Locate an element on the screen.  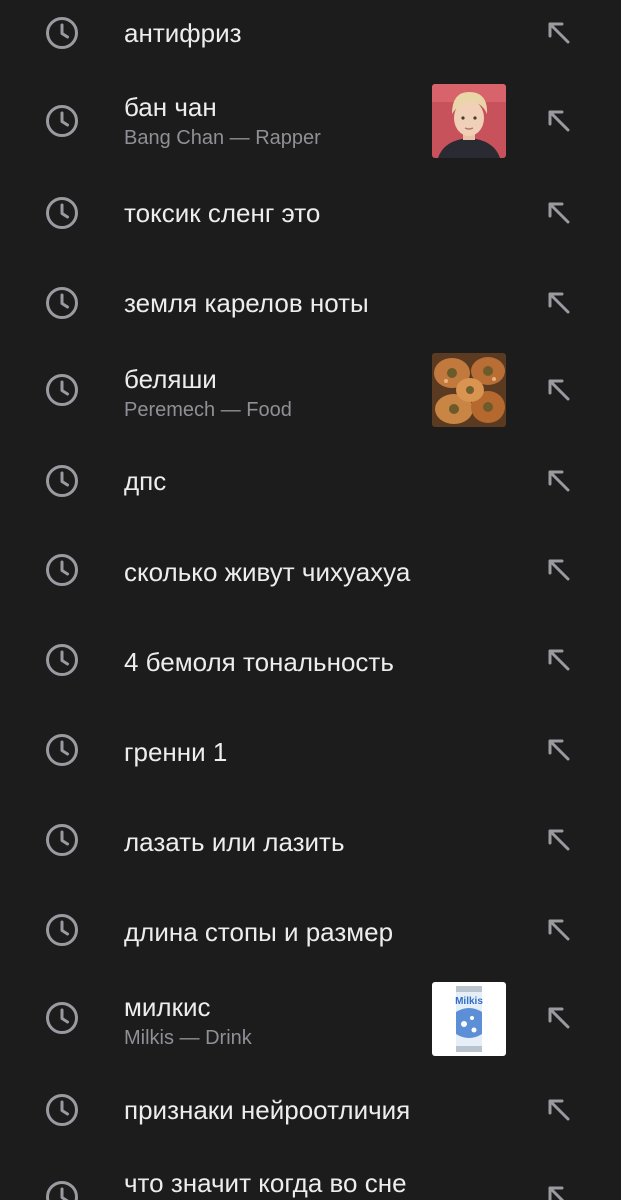
history-item-title: длина стопы и размер is located at coordinates (259, 932).